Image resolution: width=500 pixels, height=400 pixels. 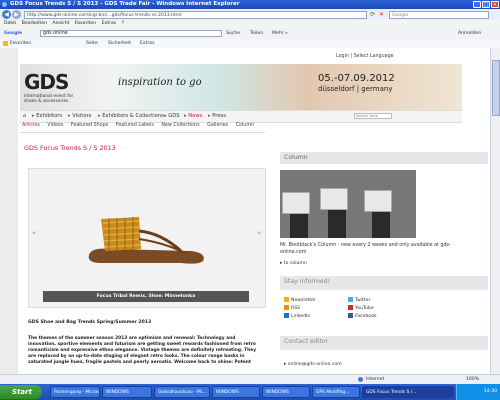 What do you see at coordinates (24, 116) in the screenshot?
I see `home-icon: ⌂` at bounding box center [24, 116].